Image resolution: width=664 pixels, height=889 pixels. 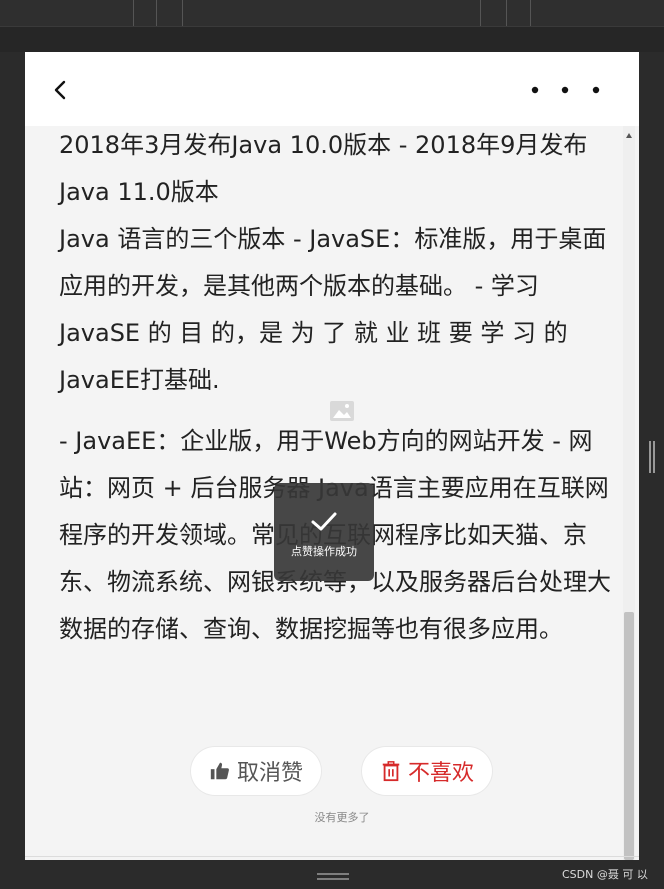 I want to click on success-toast: 点赞操作成功, so click(x=324, y=532).